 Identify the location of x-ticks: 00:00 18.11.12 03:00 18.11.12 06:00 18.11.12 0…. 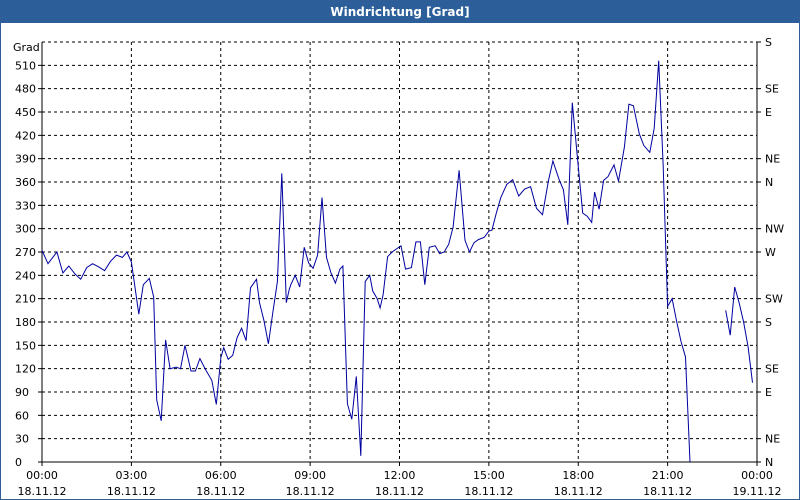
(400, 483).